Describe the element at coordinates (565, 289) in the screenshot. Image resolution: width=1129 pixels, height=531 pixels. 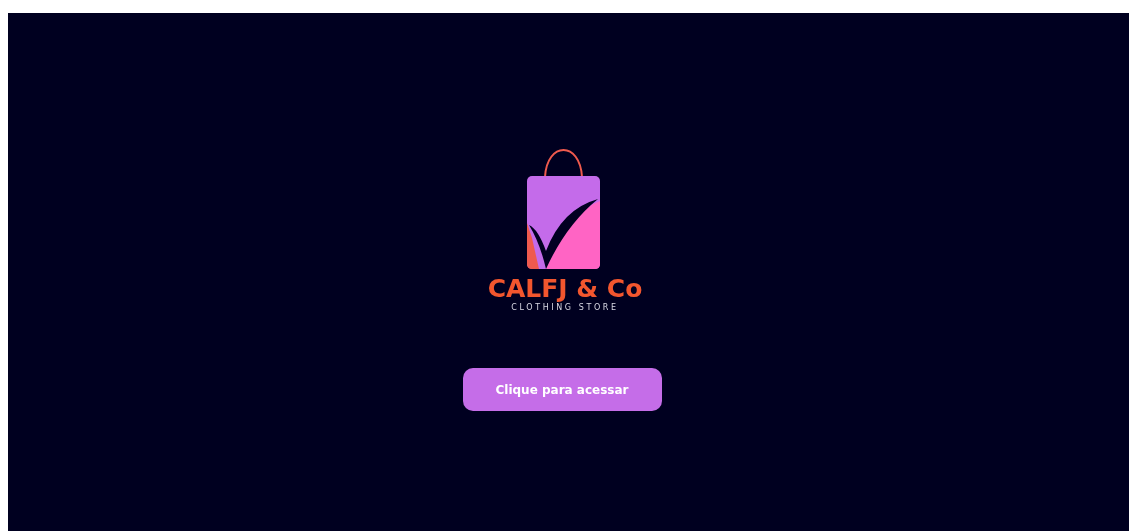
I see `brand-name: CALFJ & Co` at that location.